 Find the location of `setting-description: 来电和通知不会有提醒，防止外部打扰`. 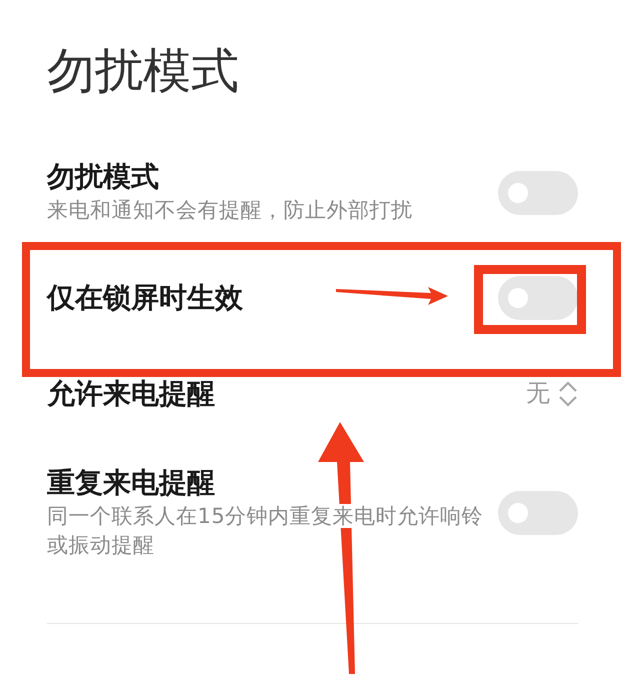

setting-description: 来电和通知不会有提醒，防止外部打扰 is located at coordinates (229, 210).